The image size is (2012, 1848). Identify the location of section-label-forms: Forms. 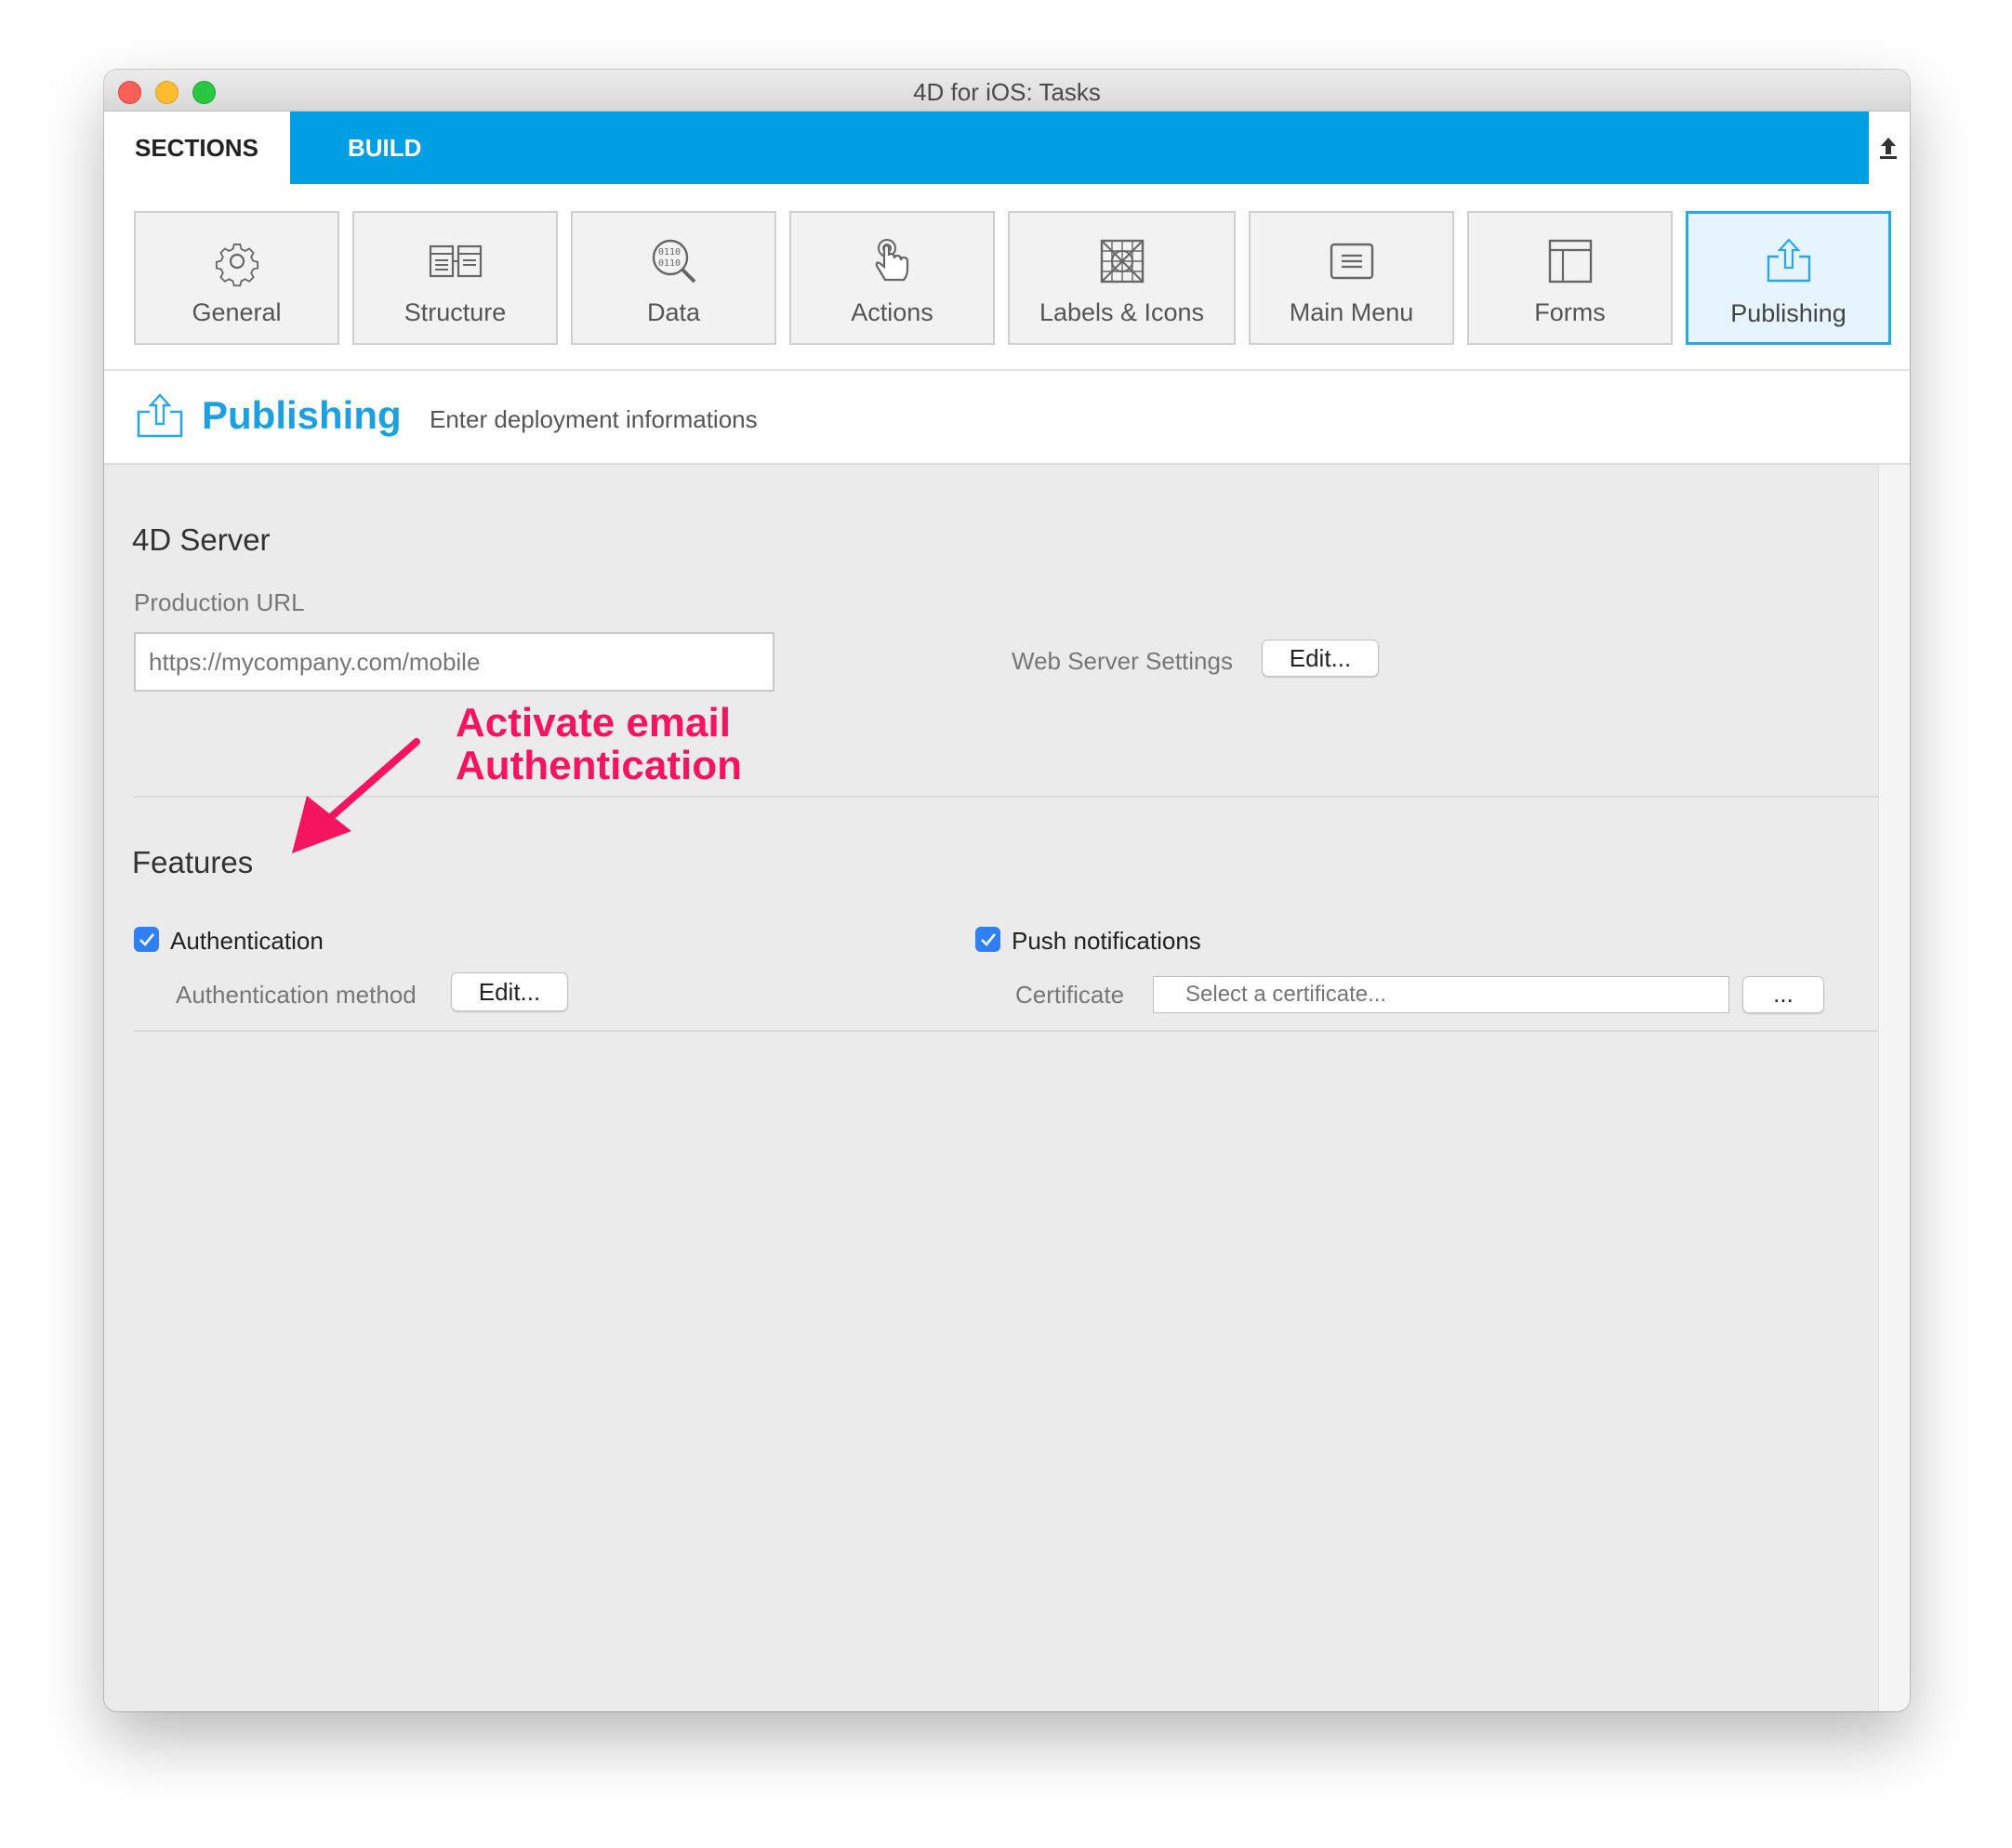
(1570, 312).